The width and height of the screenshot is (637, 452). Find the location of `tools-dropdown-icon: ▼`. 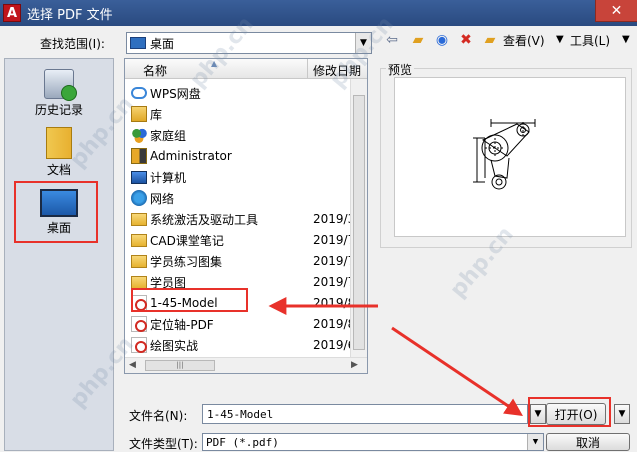

tools-dropdown-icon: ▼ is located at coordinates (626, 39).